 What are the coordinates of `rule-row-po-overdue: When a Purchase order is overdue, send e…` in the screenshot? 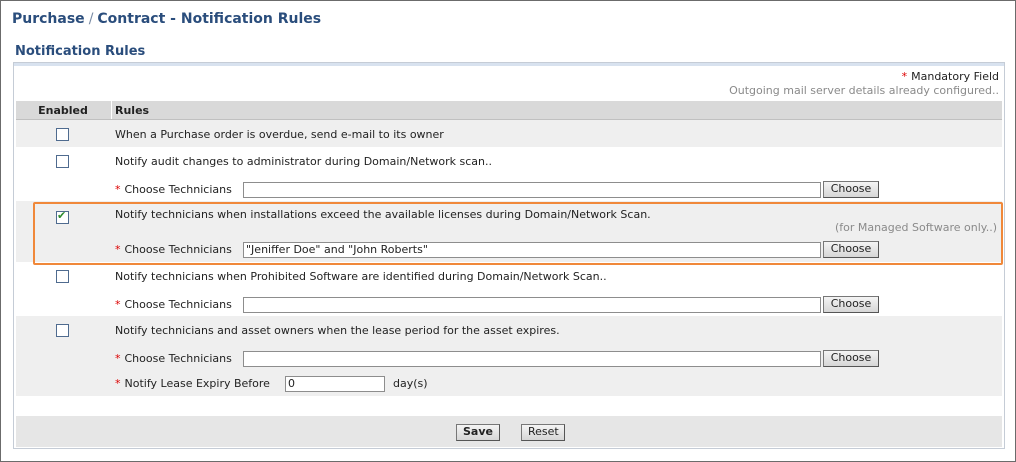 It's located at (509, 133).